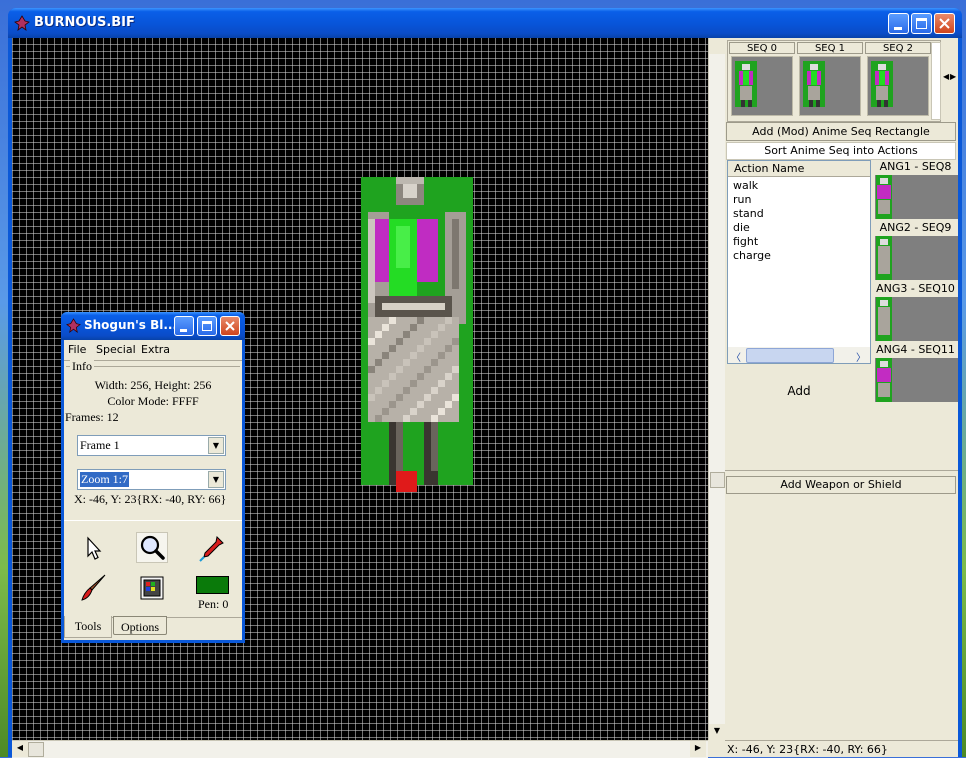 Image resolution: width=966 pixels, height=758 pixels. I want to click on frame-select: Frame 1 ▼, so click(151, 445).